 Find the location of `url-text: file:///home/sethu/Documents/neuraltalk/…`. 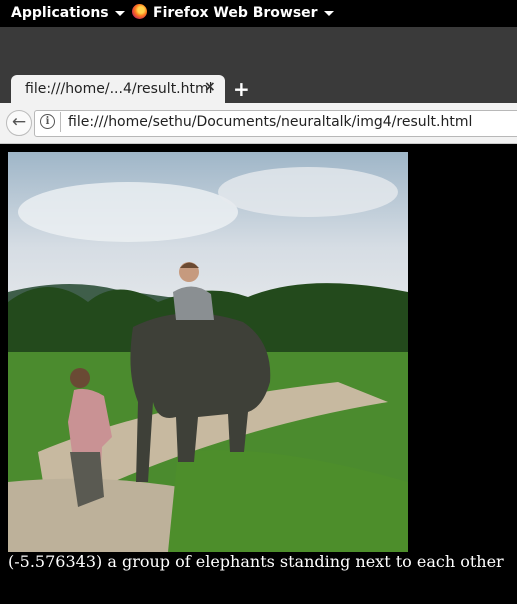

url-text: file:///home/sethu/Documents/neuraltalk/… is located at coordinates (270, 122).